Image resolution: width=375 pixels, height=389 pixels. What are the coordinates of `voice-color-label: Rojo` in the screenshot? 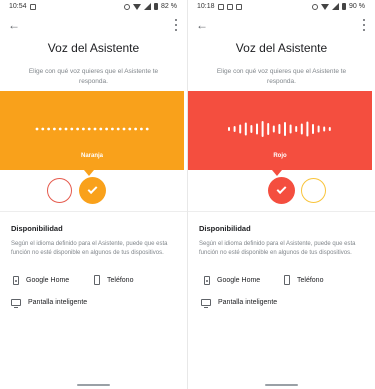 It's located at (280, 156).